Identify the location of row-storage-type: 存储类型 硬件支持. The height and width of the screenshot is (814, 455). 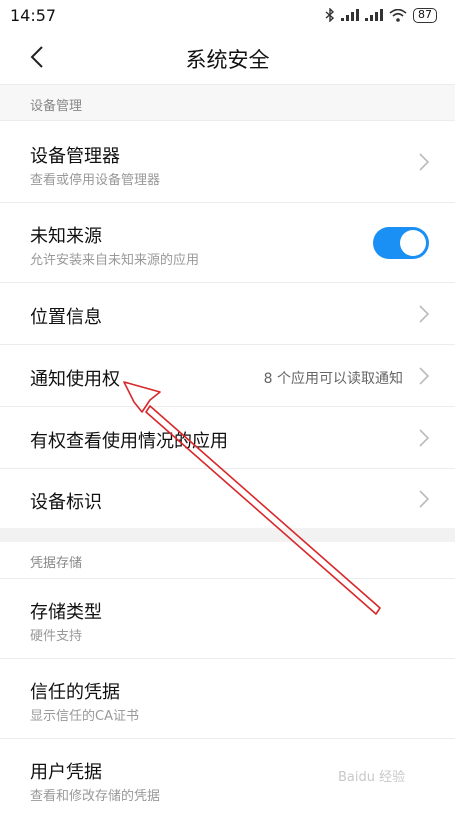
(227, 618).